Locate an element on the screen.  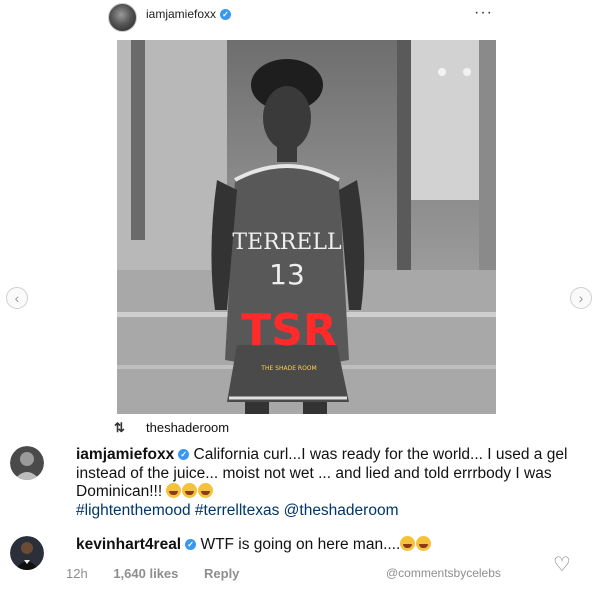
post-username: iamjamiefoxx ✓ is located at coordinates (189, 14).